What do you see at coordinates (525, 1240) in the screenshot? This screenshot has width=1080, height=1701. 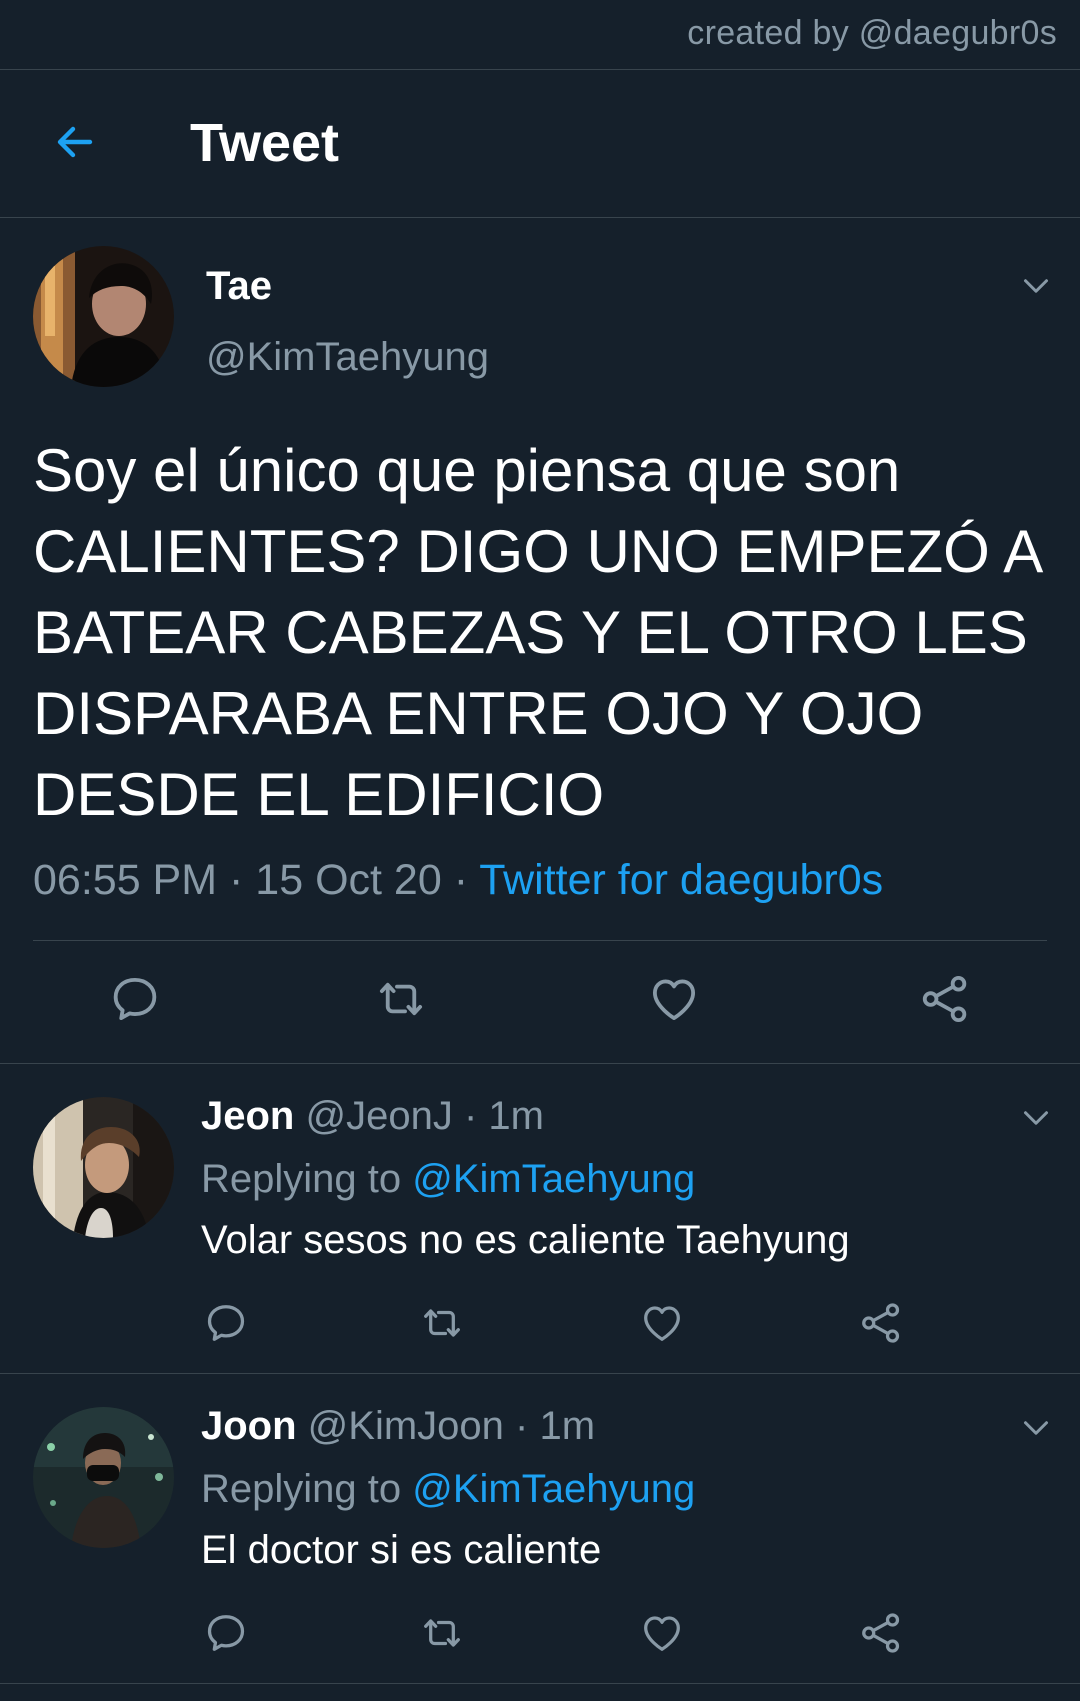 I see `tweet-text: Volar sesos no es caliente Taehyung` at bounding box center [525, 1240].